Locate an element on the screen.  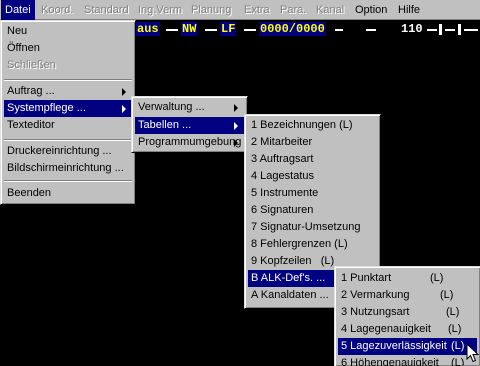
menu-item-label: 8 Fehlergrenzen (L) is located at coordinates (299, 244).